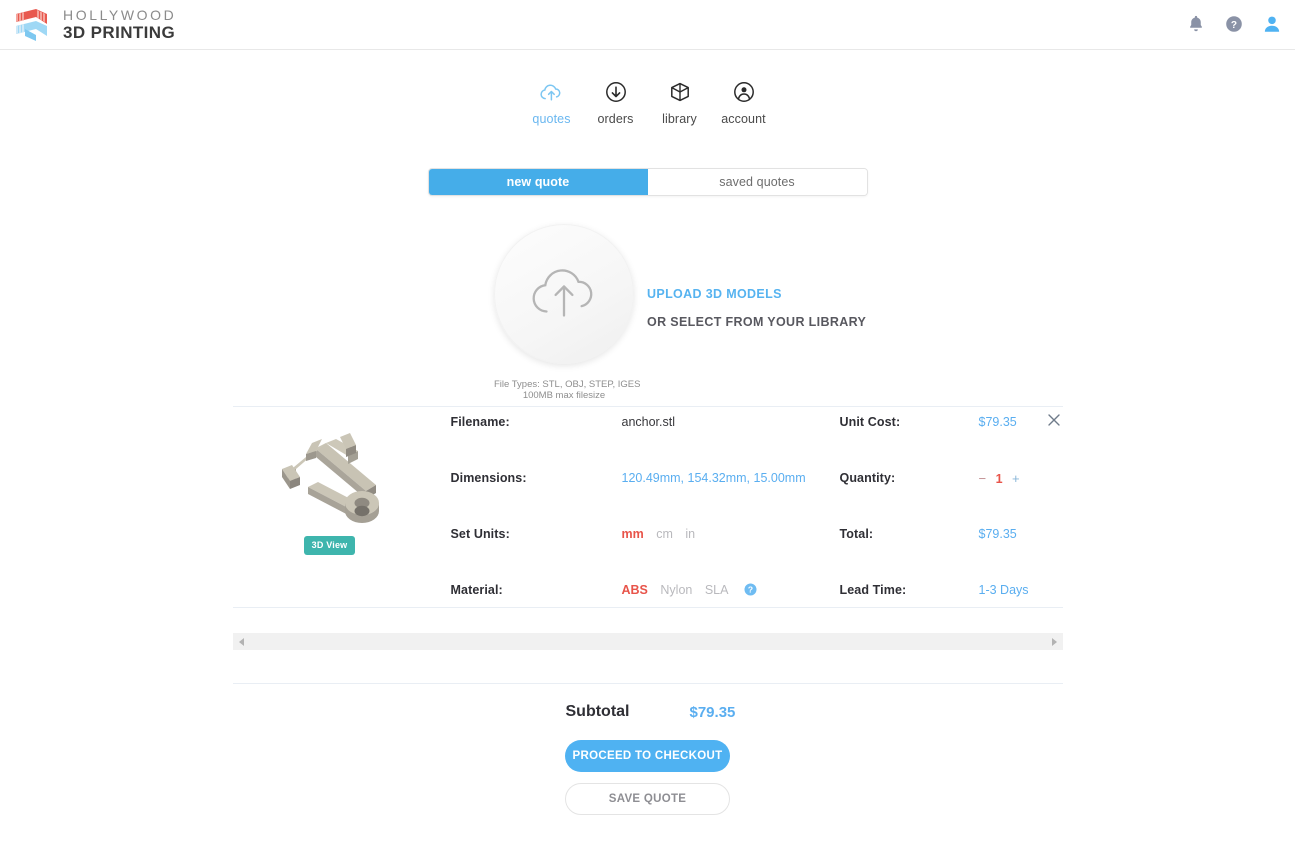  I want to click on quote-item-thumbnail-area: 3D View, so click(330, 490).